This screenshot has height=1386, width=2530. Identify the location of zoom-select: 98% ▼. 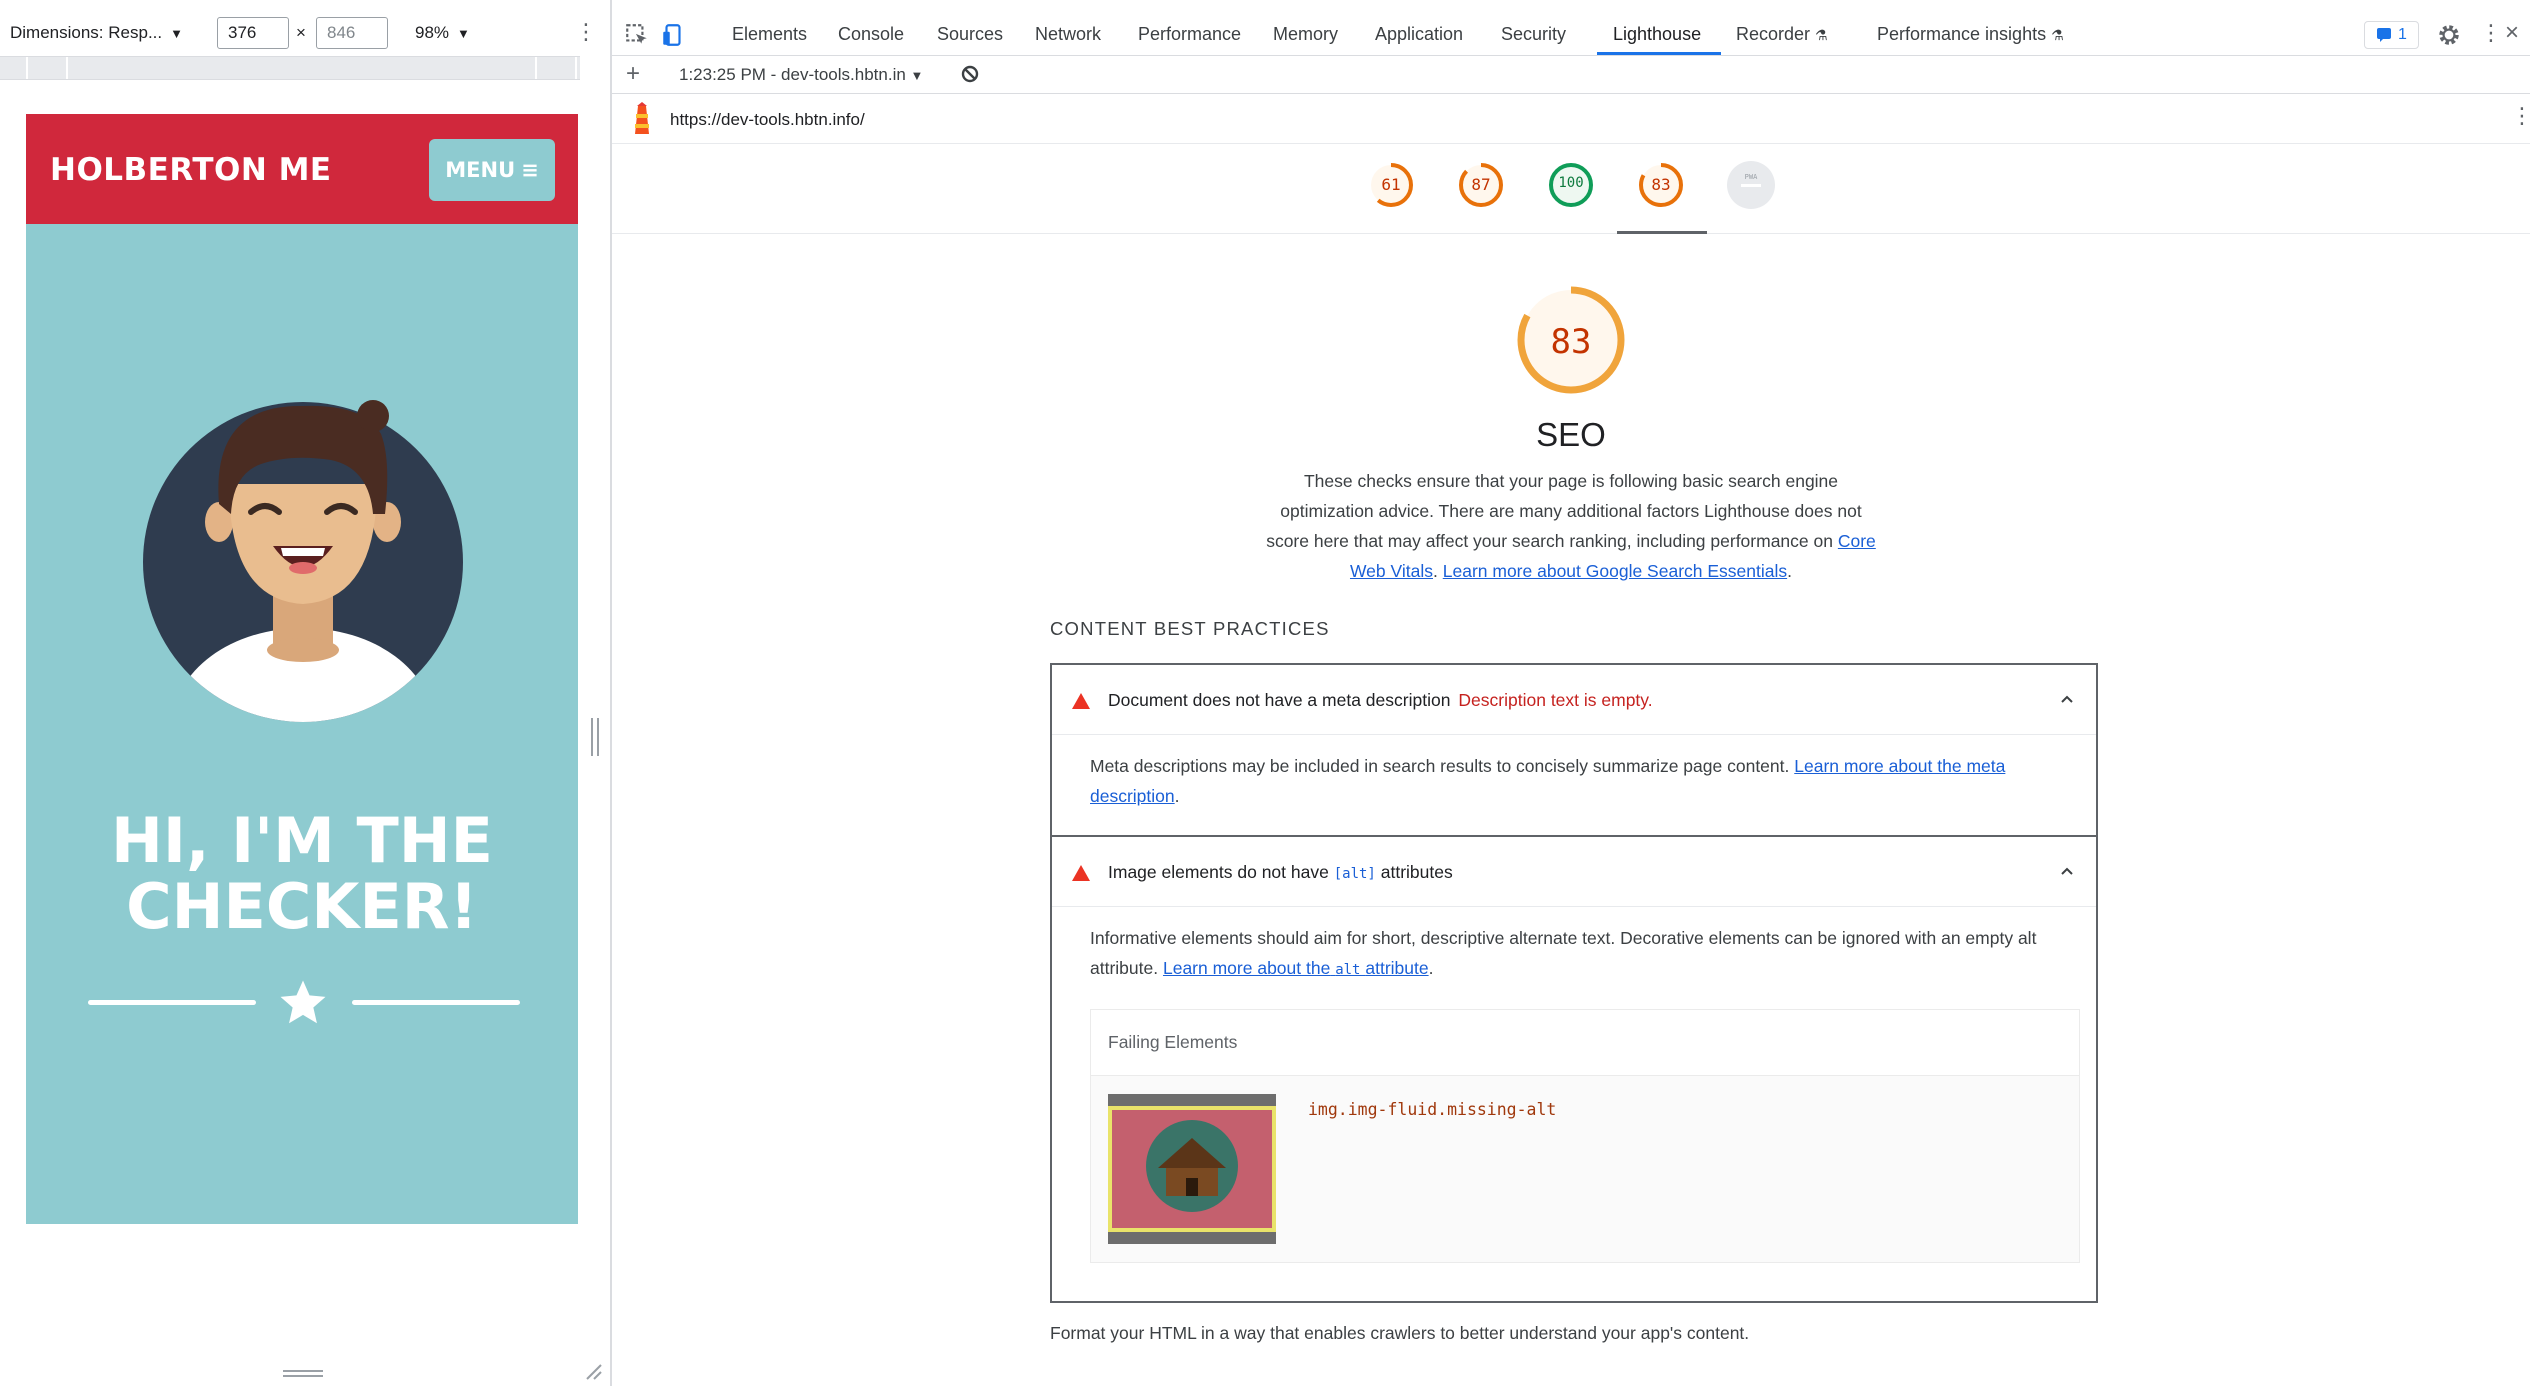
(442, 33).